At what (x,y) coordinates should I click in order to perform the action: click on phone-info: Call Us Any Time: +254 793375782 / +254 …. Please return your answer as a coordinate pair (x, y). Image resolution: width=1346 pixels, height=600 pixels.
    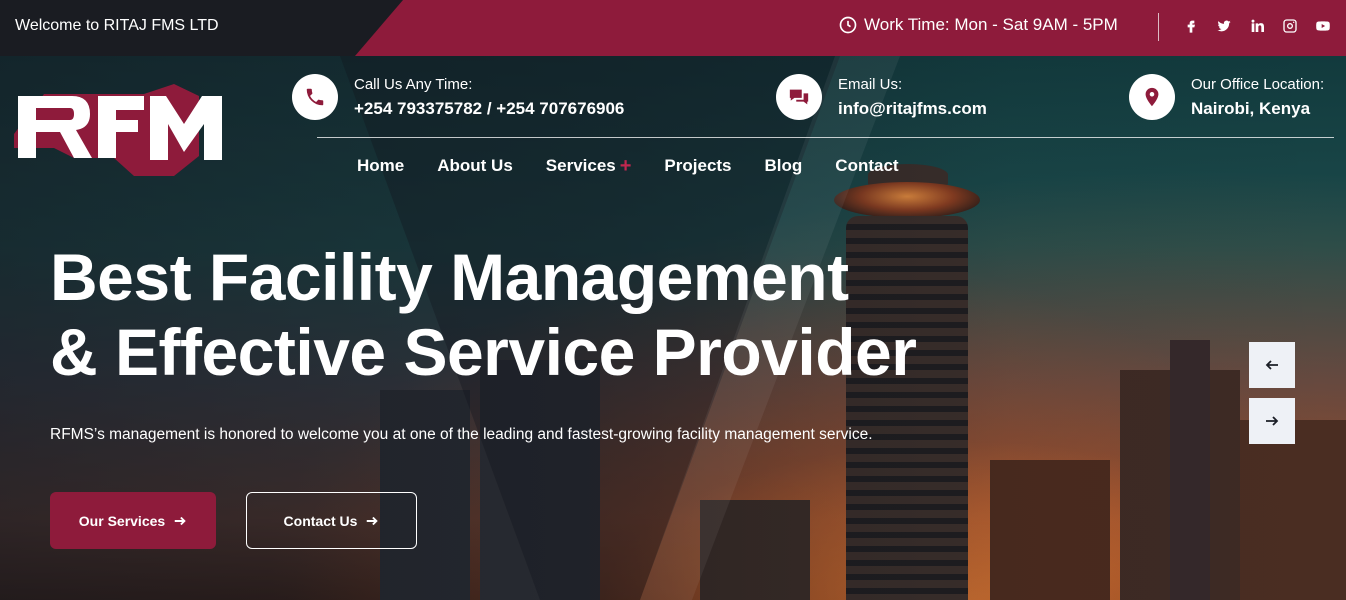
    Looking at the image, I should click on (458, 97).